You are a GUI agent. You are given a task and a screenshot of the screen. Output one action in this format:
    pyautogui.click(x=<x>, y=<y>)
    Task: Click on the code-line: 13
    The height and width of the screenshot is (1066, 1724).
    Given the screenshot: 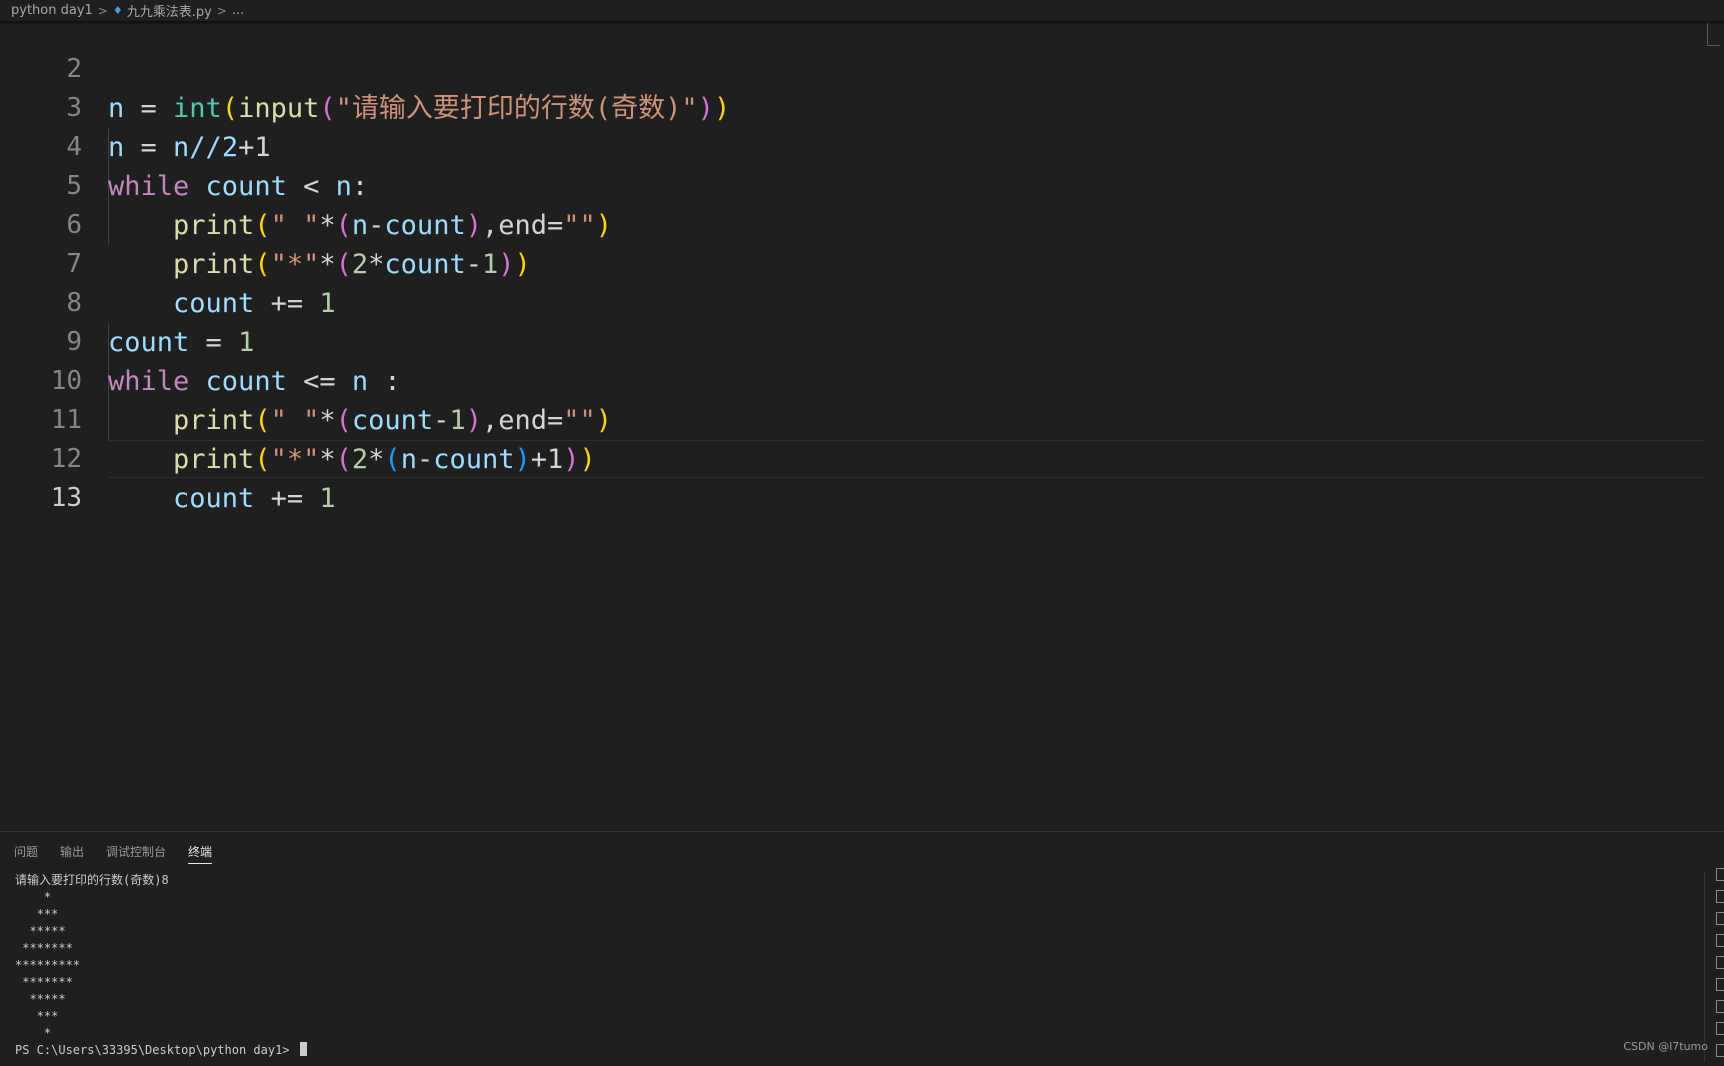 What is the action you would take?
    pyautogui.click(x=852, y=476)
    